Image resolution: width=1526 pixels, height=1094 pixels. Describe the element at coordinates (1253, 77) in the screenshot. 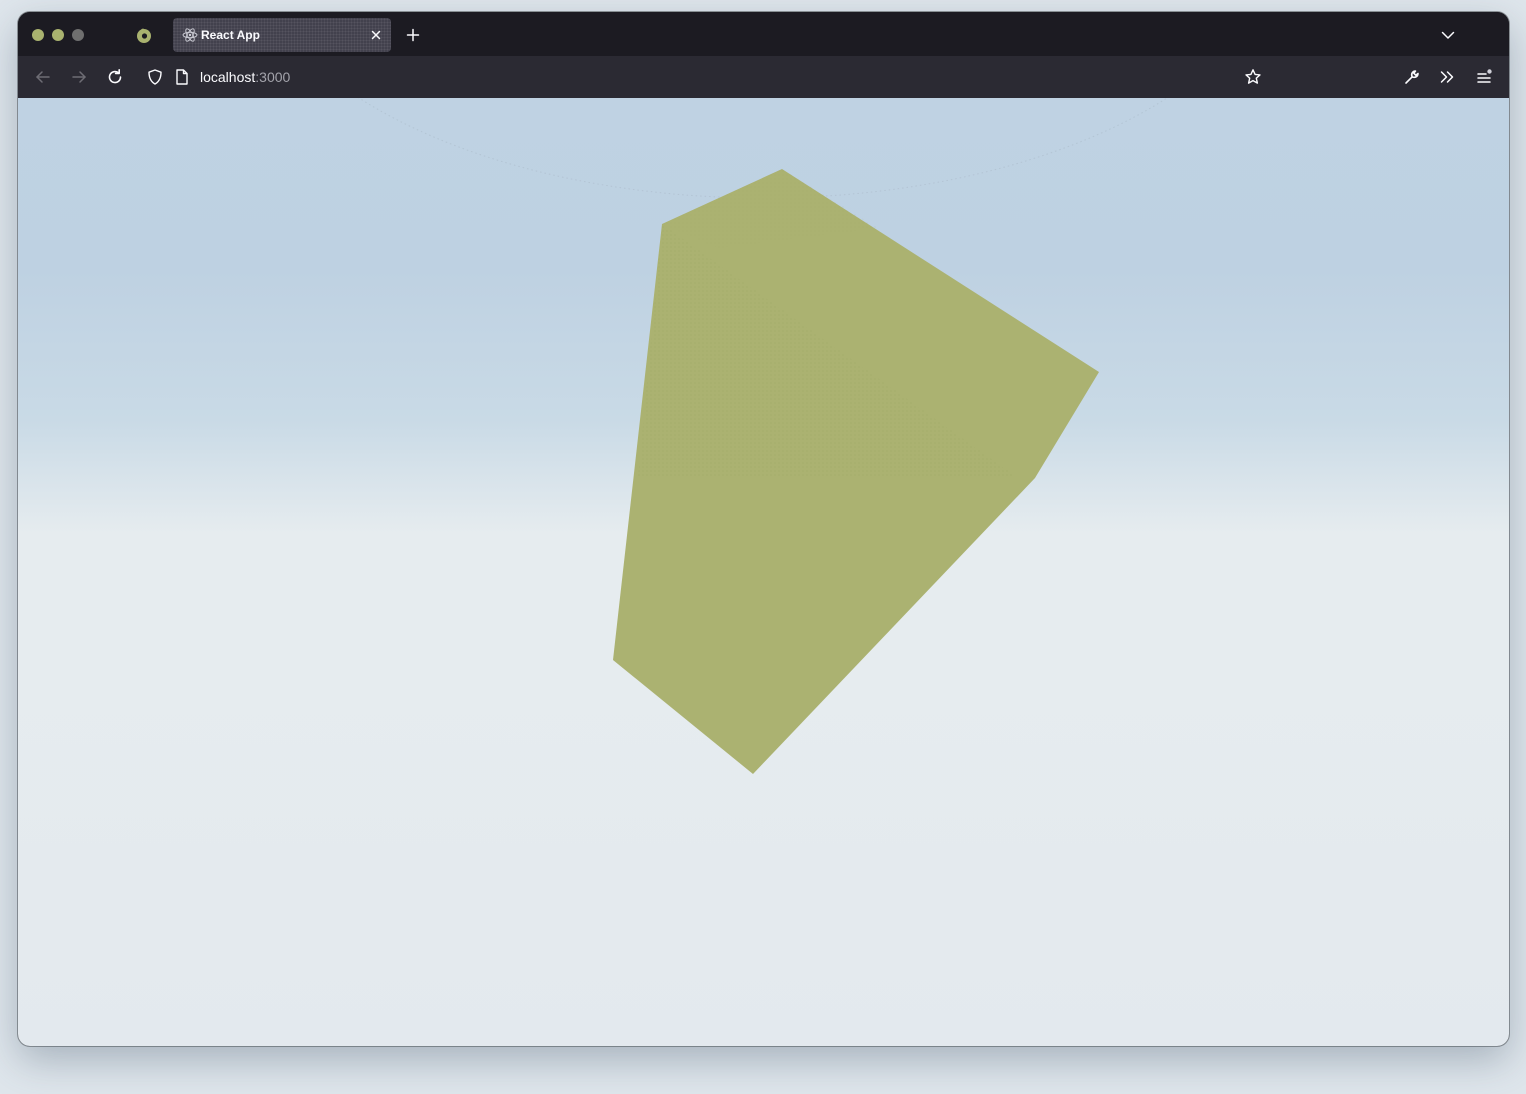

I see `star-icon` at that location.